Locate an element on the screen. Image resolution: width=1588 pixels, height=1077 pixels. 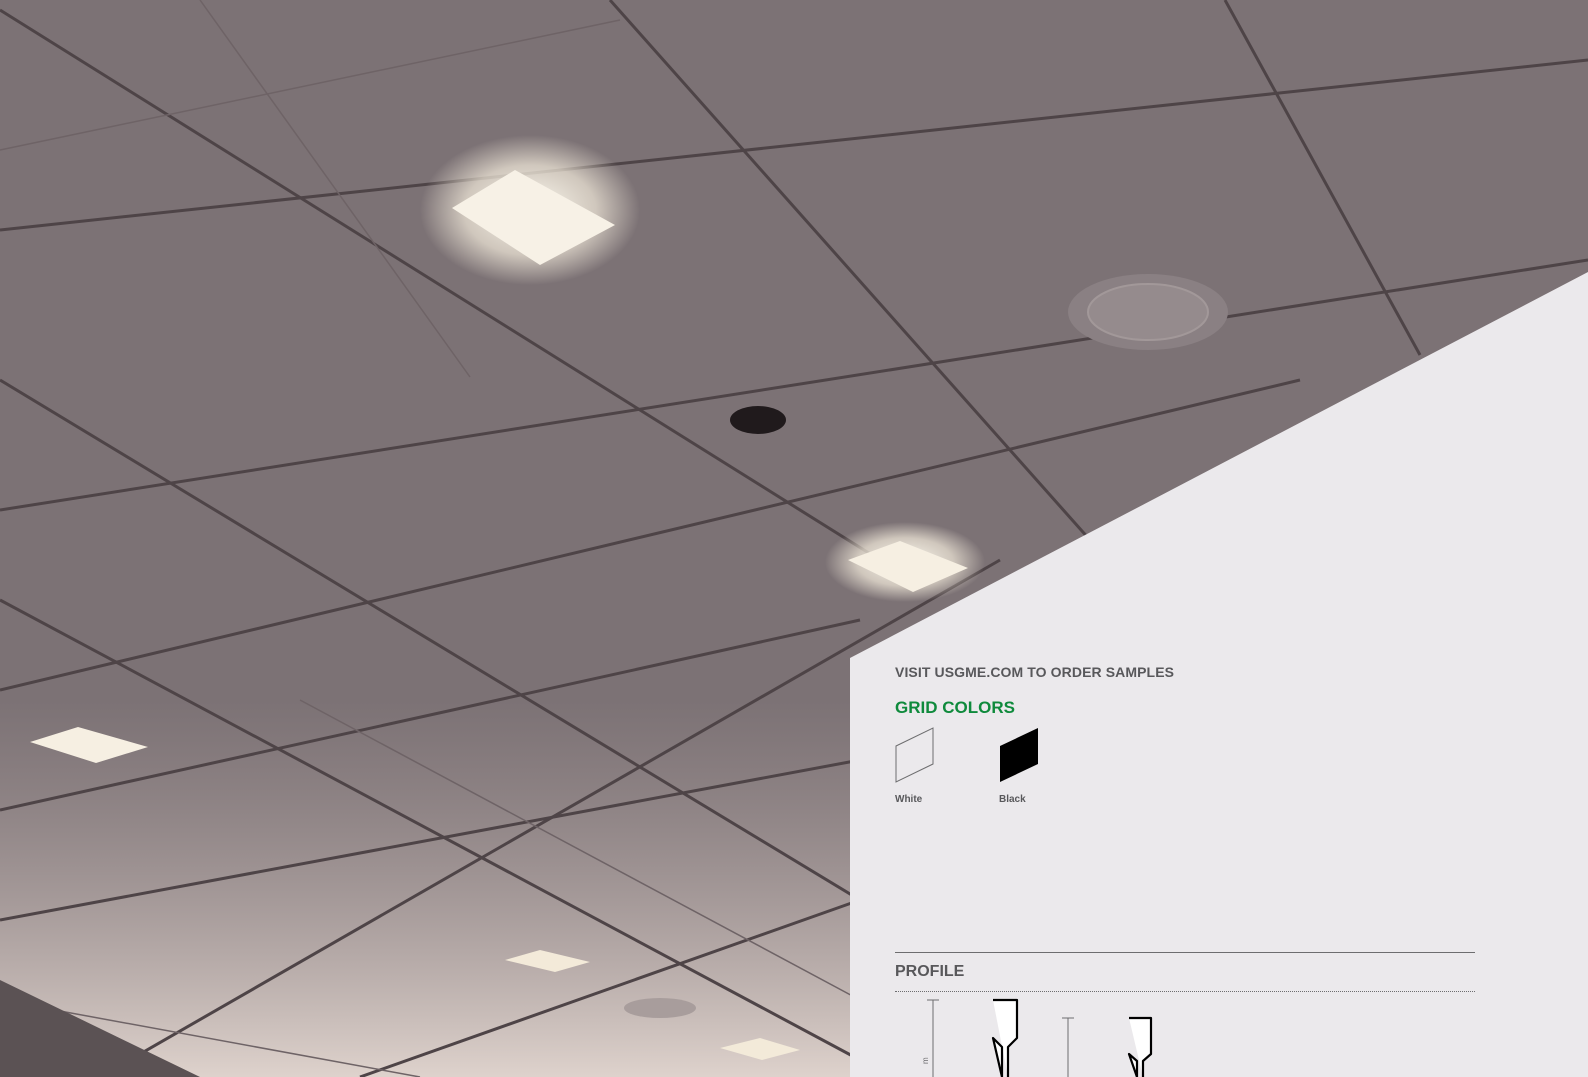
tee-profile-icon is located at coordinates (1040, 1037).